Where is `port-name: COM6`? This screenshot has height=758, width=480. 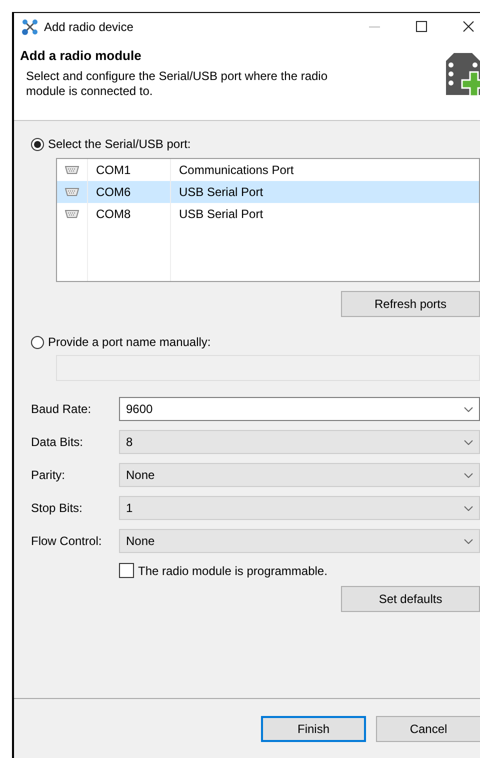 port-name: COM6 is located at coordinates (129, 192).